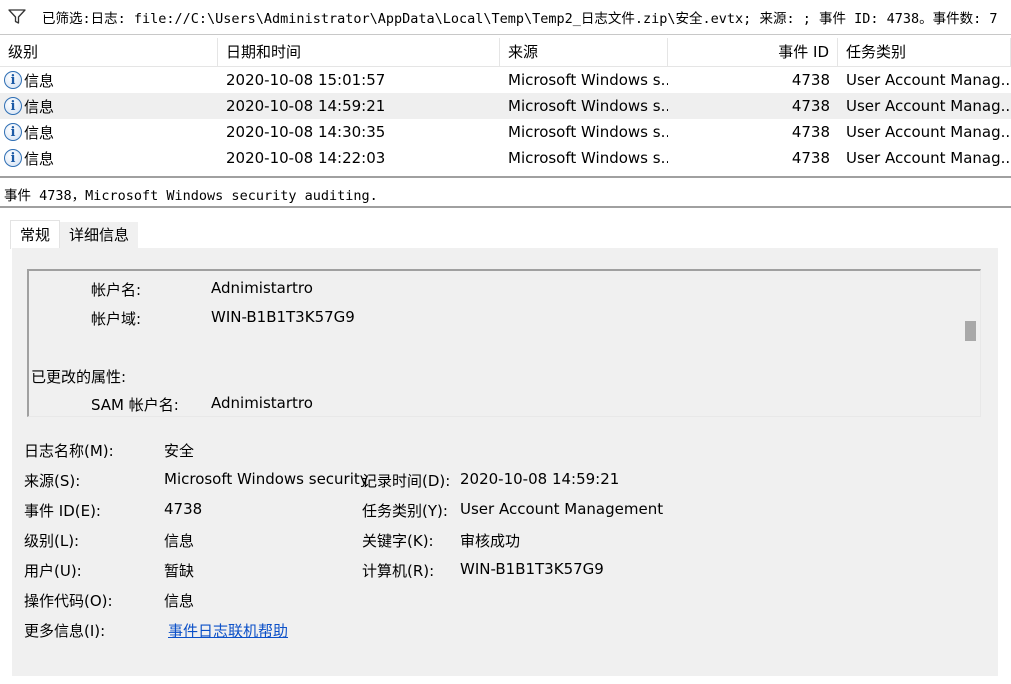  What do you see at coordinates (116, 290) in the screenshot?
I see `account-name-label: 帐户名:` at bounding box center [116, 290].